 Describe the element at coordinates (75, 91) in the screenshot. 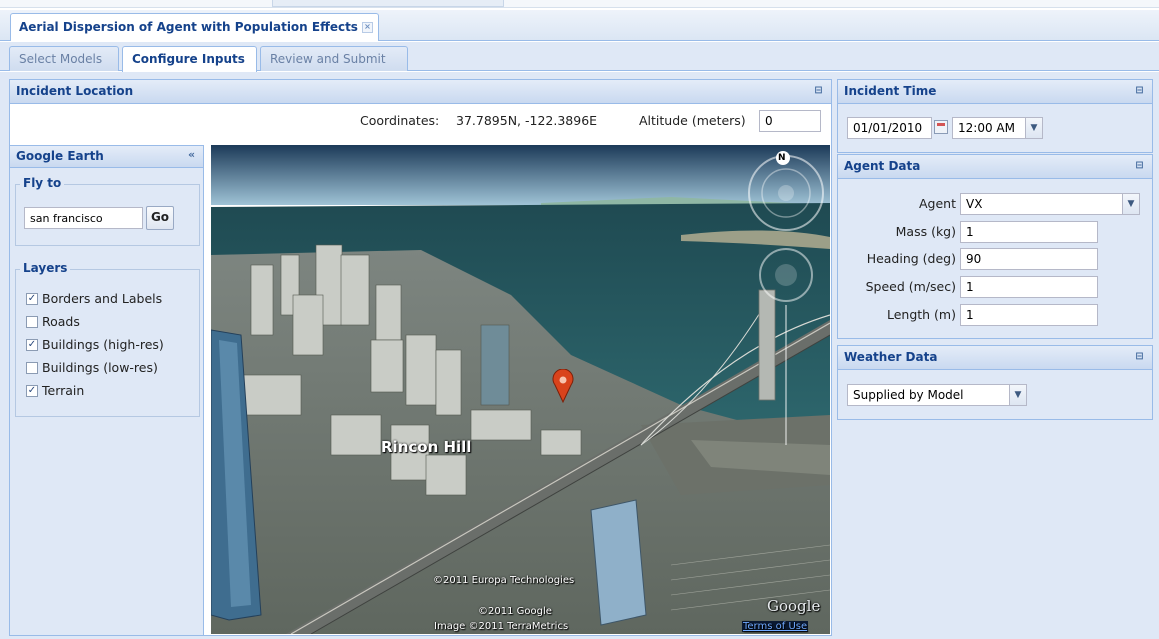

I see `panel-title: Incident Location` at that location.